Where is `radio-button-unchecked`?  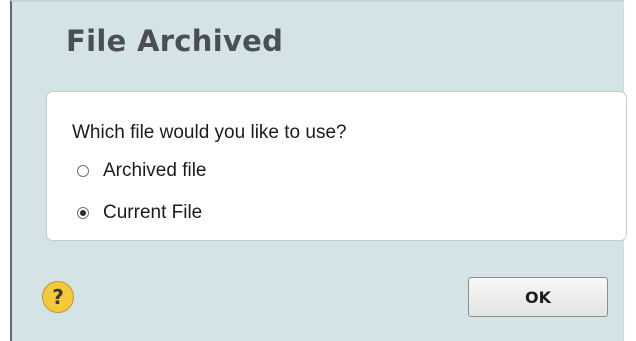
radio-button-unchecked is located at coordinates (83, 171).